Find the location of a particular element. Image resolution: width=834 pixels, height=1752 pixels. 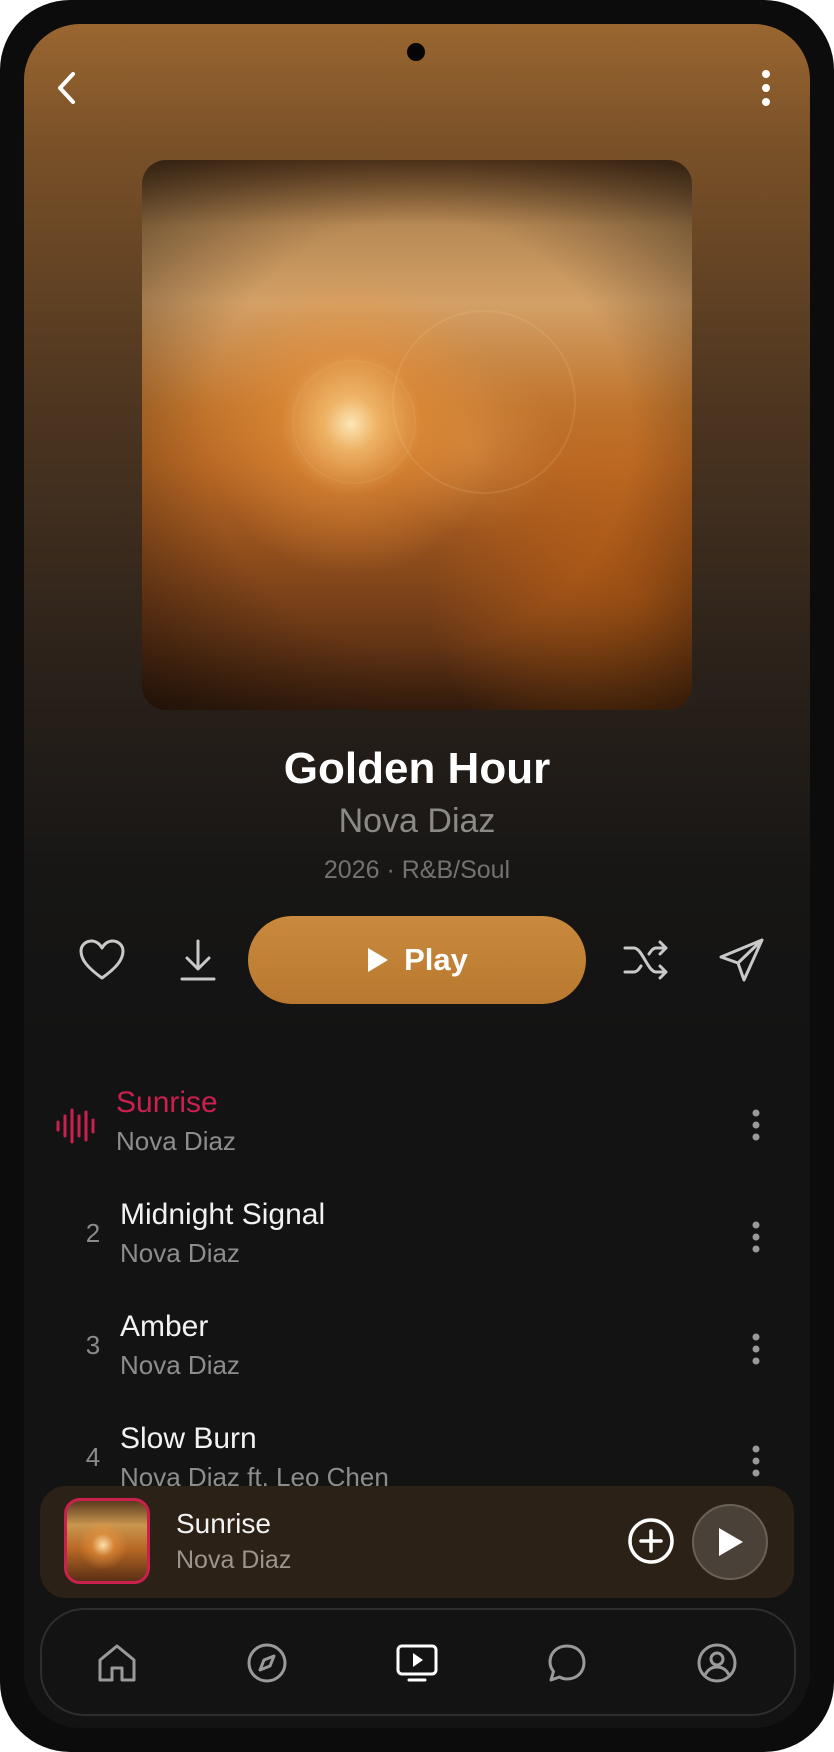

chat-icon is located at coordinates (567, 1663).